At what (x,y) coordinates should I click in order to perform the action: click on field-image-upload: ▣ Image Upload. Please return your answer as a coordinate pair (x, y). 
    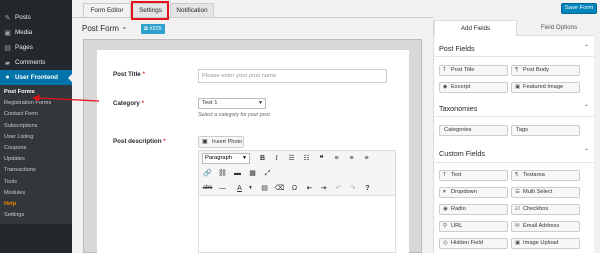
    Looking at the image, I should click on (545, 243).